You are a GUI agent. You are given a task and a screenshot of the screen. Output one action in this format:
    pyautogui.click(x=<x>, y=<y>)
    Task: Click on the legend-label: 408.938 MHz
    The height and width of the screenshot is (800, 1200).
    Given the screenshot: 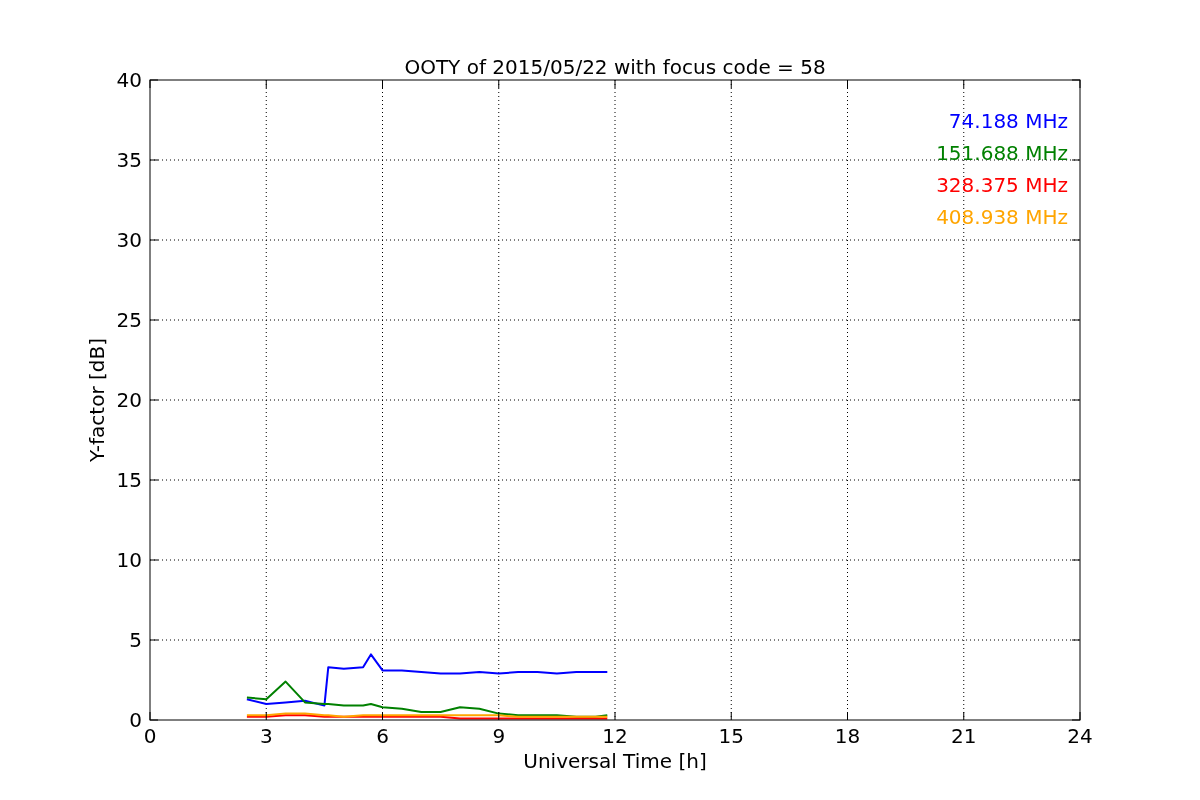 What is the action you would take?
    pyautogui.click(x=1002, y=217)
    